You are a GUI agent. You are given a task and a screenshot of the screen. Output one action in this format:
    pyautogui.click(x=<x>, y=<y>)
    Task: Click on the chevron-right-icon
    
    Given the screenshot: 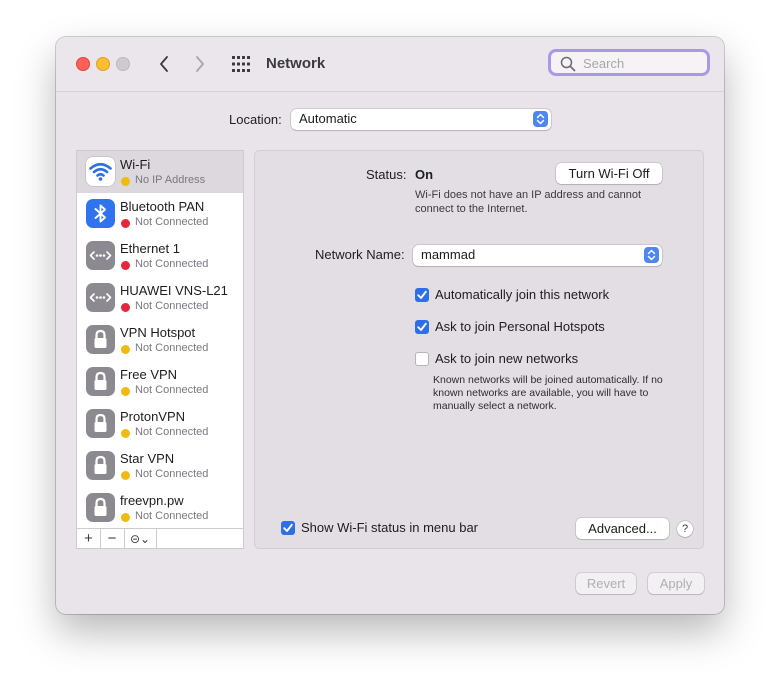 What is the action you would take?
    pyautogui.click(x=200, y=64)
    